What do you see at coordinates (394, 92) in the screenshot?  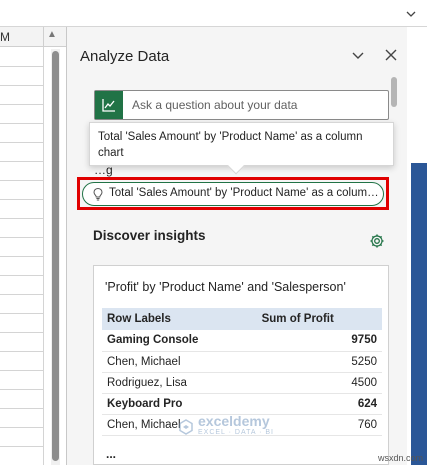 I see `pane-scrollbar-thumb` at bounding box center [394, 92].